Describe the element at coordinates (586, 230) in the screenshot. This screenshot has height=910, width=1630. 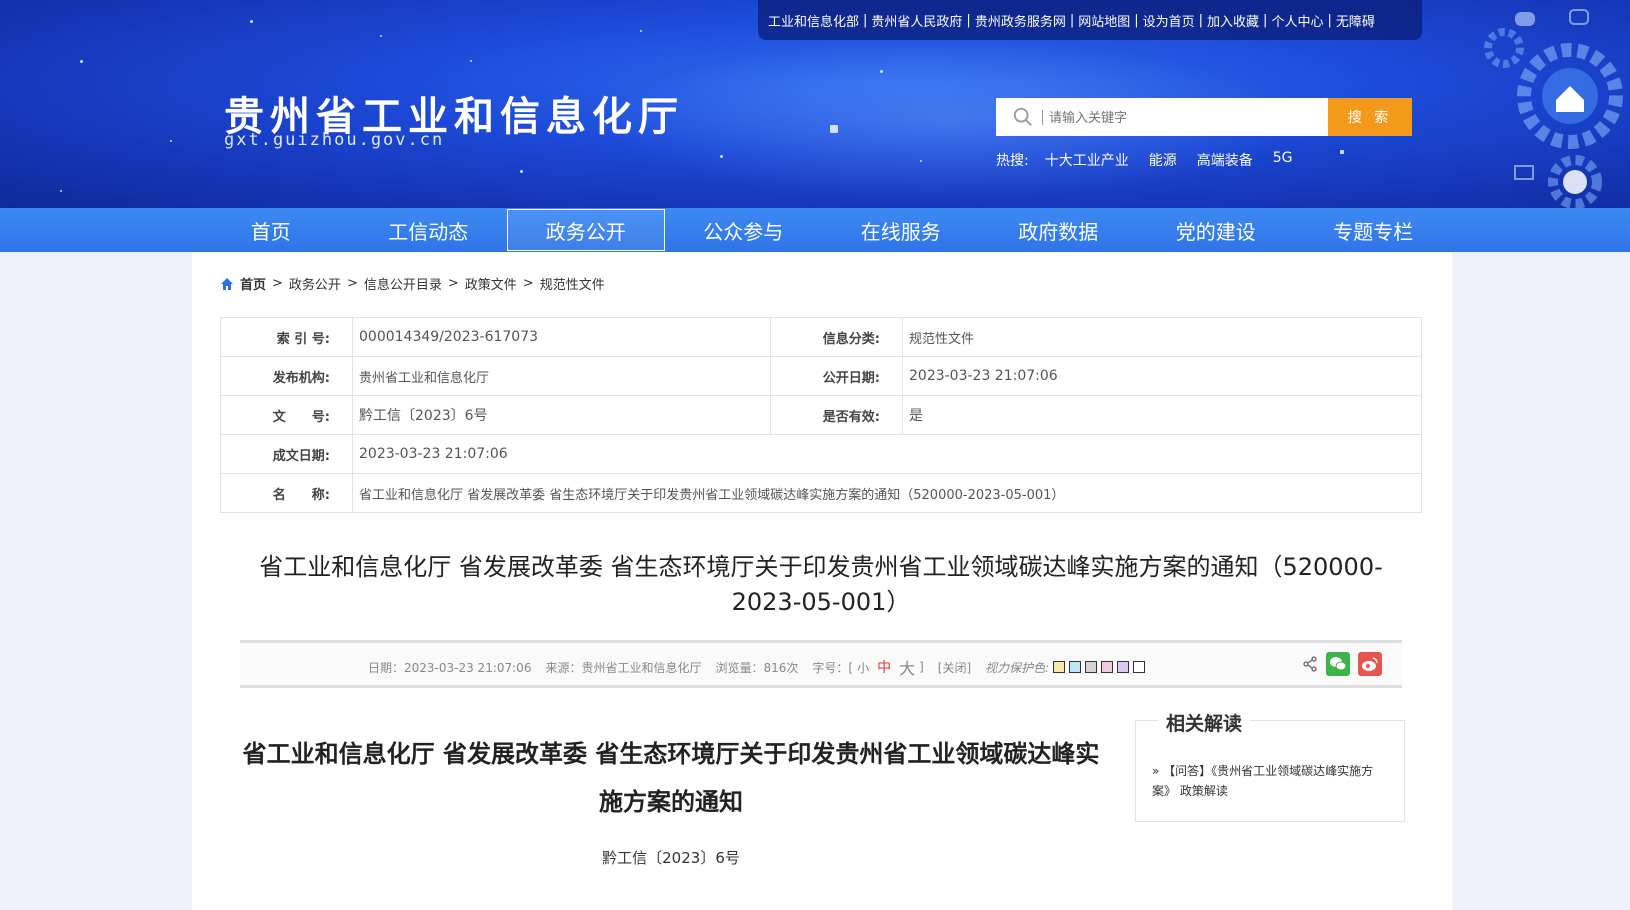
I see `nav-item-gov-affairs: 政务公开` at that location.